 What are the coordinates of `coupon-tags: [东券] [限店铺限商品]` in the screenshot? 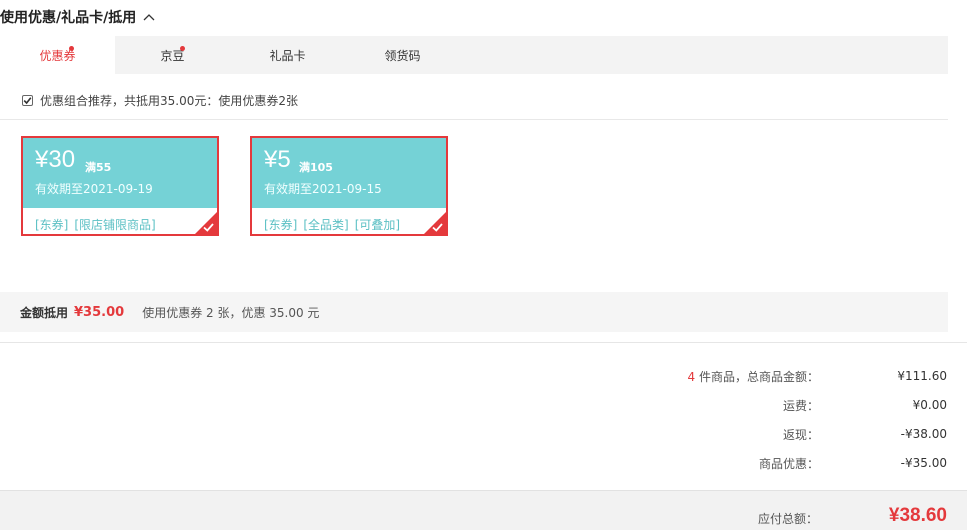 It's located at (98, 224).